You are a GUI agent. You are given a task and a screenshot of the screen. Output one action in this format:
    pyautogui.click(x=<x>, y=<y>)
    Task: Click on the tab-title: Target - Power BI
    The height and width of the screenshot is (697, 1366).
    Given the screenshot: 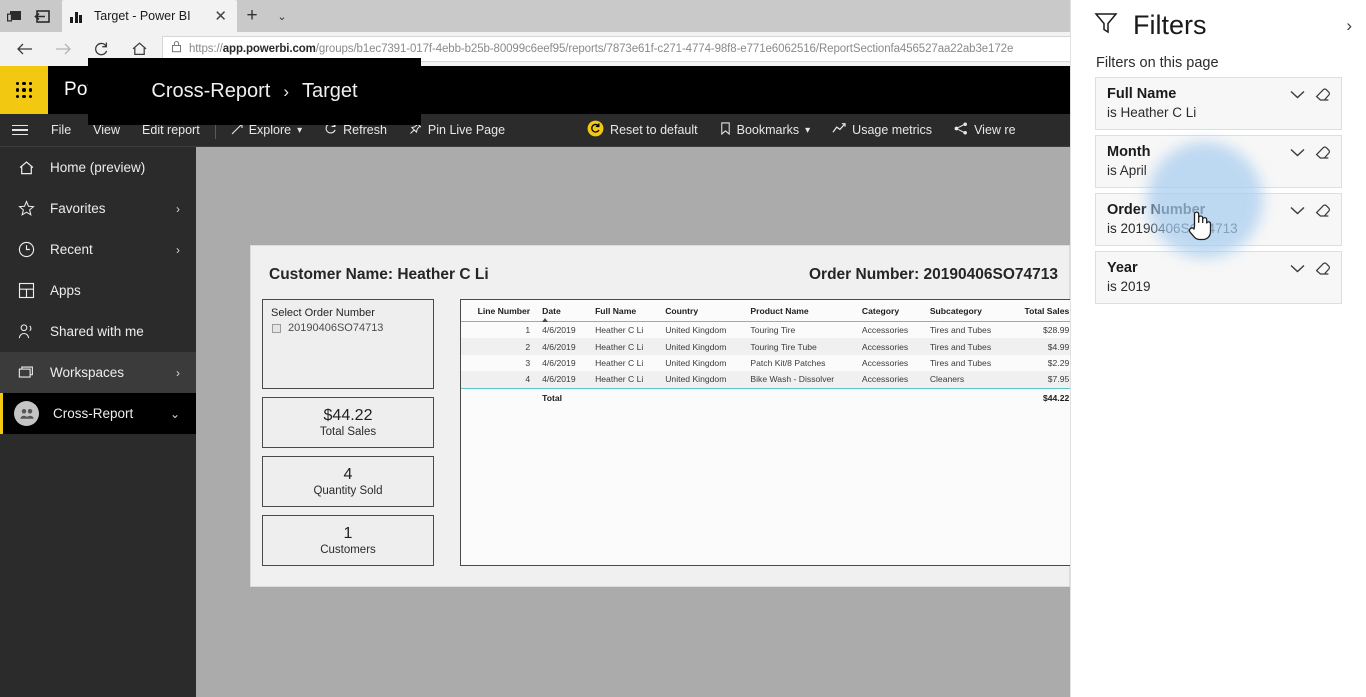 What is the action you would take?
    pyautogui.click(x=142, y=16)
    